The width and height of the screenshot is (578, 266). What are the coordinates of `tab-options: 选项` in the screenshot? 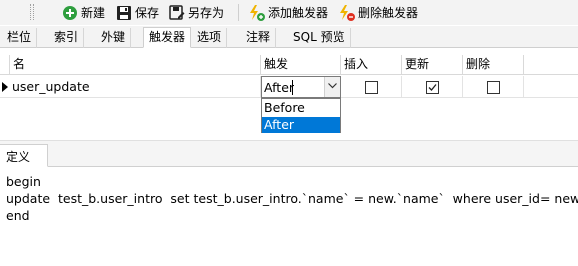 It's located at (210, 38).